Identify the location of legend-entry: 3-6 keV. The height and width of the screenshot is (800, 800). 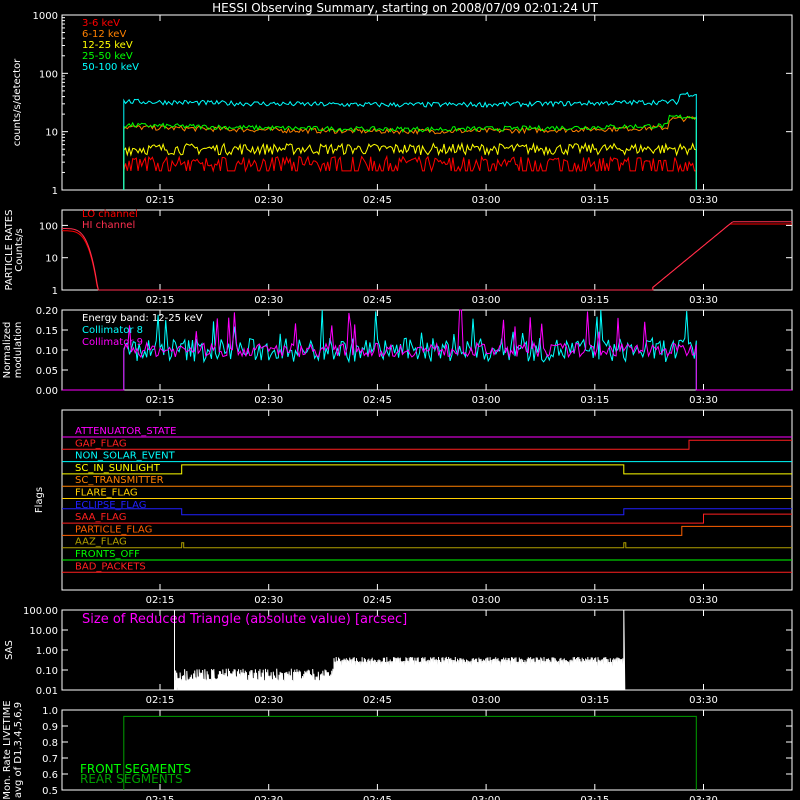
(101, 23).